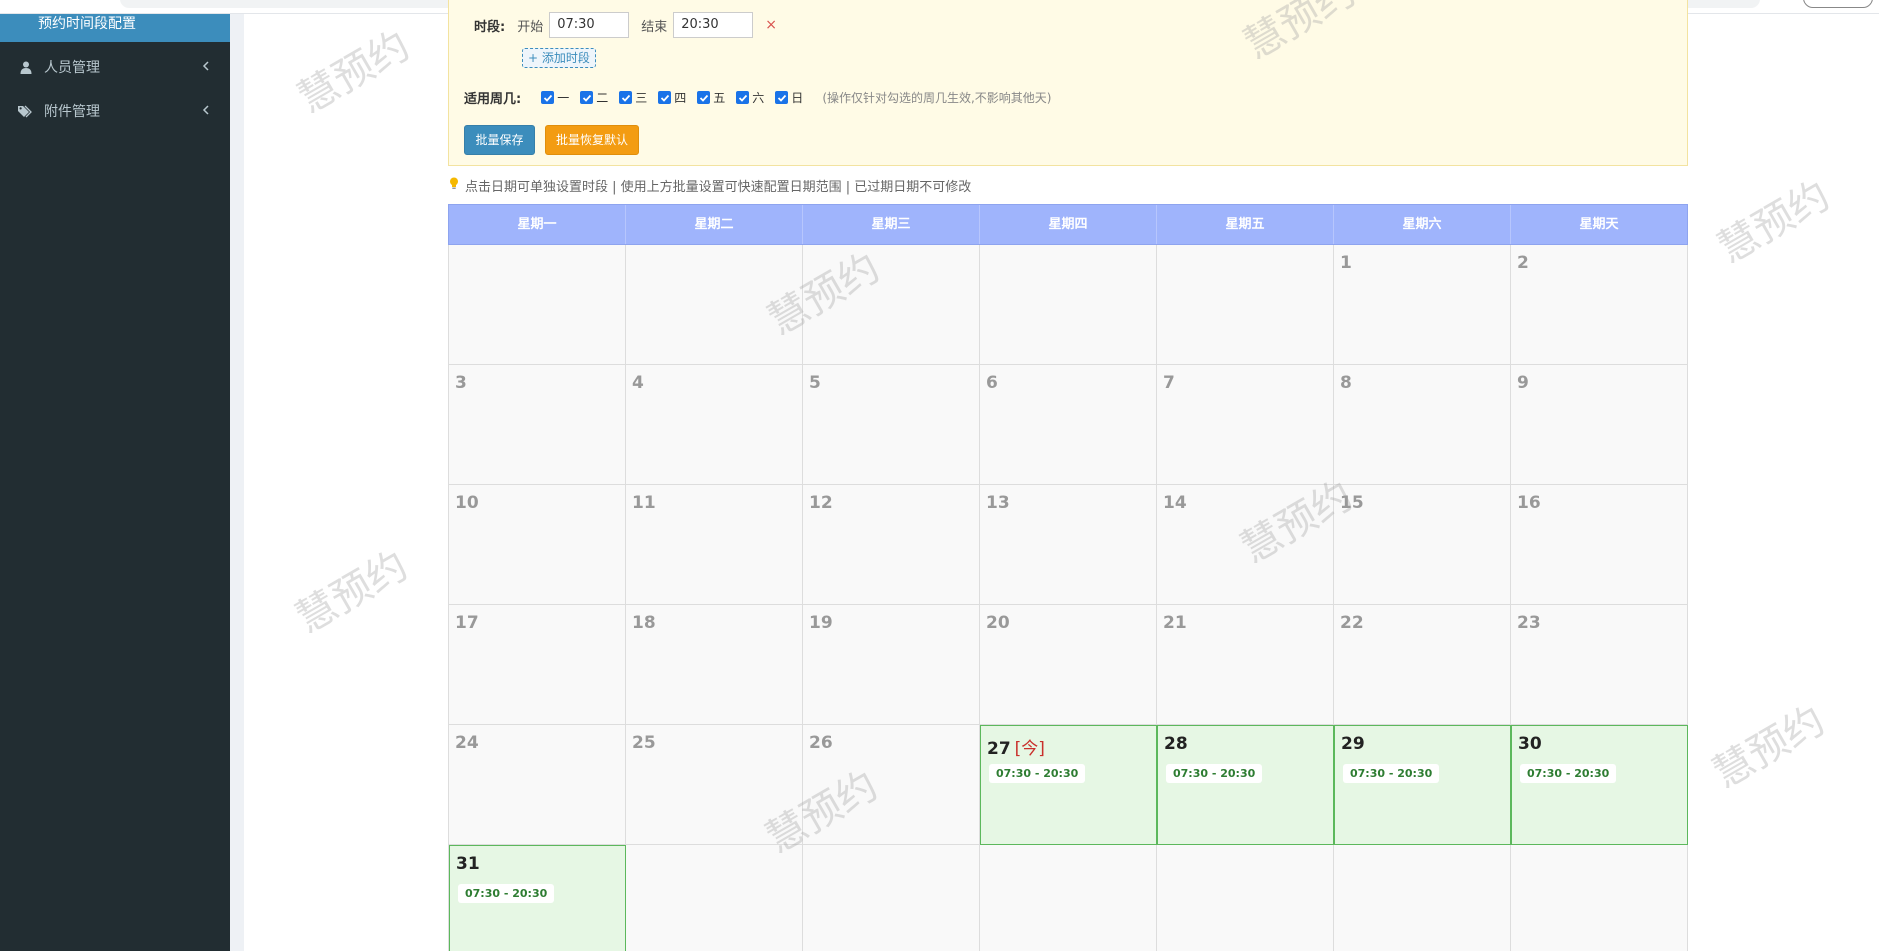 This screenshot has width=1879, height=951. Describe the element at coordinates (72, 68) in the screenshot. I see `sidebar-item-label: 人员管理` at that location.